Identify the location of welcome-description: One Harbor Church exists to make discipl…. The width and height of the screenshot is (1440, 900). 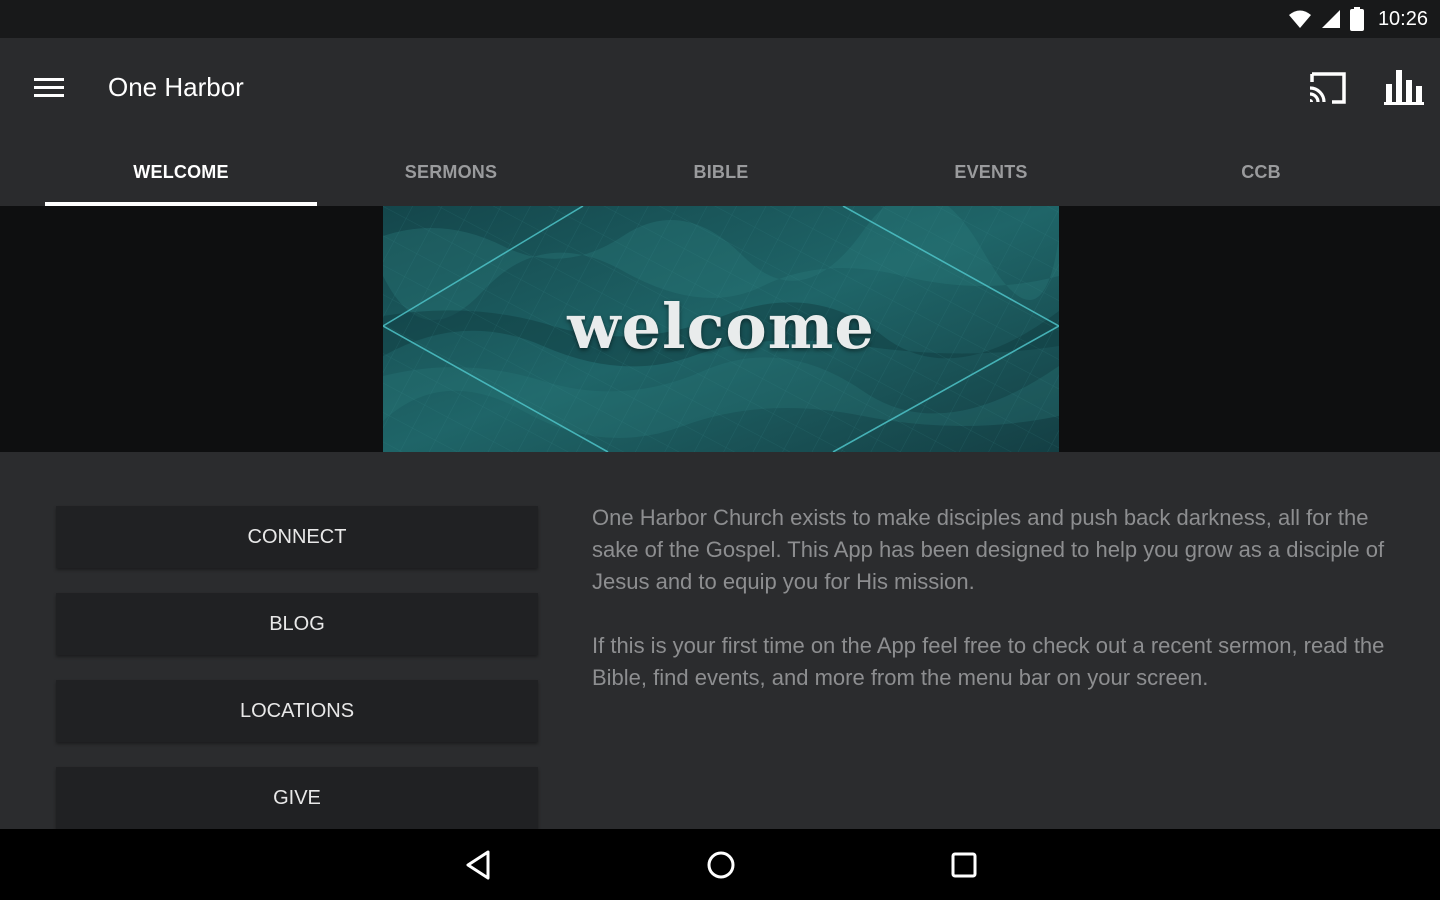
(997, 614).